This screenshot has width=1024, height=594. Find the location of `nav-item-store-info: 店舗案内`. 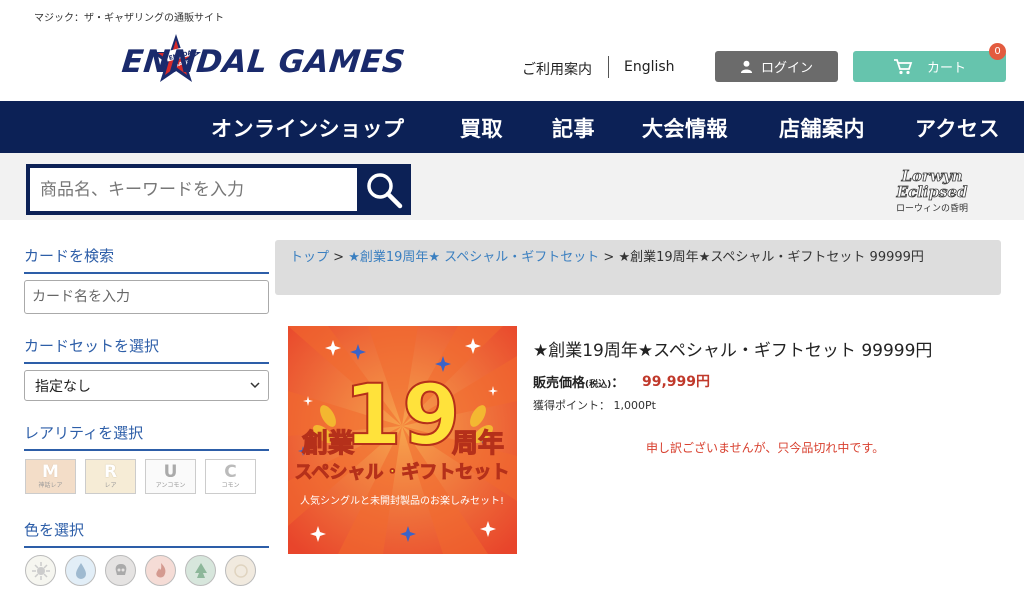

nav-item-store-info: 店舗案内 is located at coordinates (822, 128).